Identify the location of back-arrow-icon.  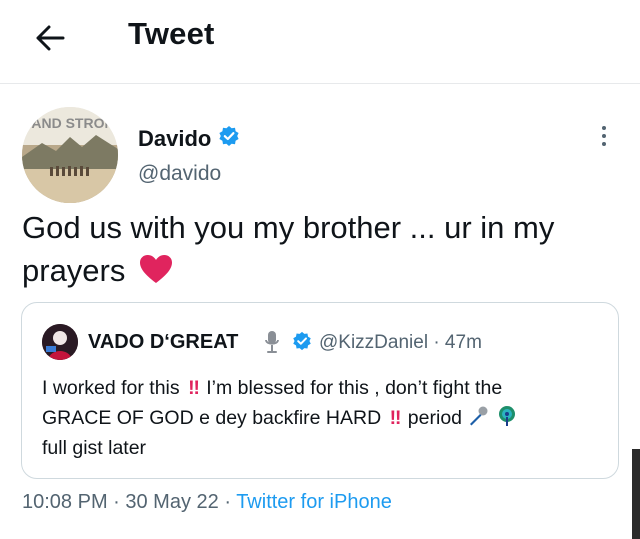
(50, 38).